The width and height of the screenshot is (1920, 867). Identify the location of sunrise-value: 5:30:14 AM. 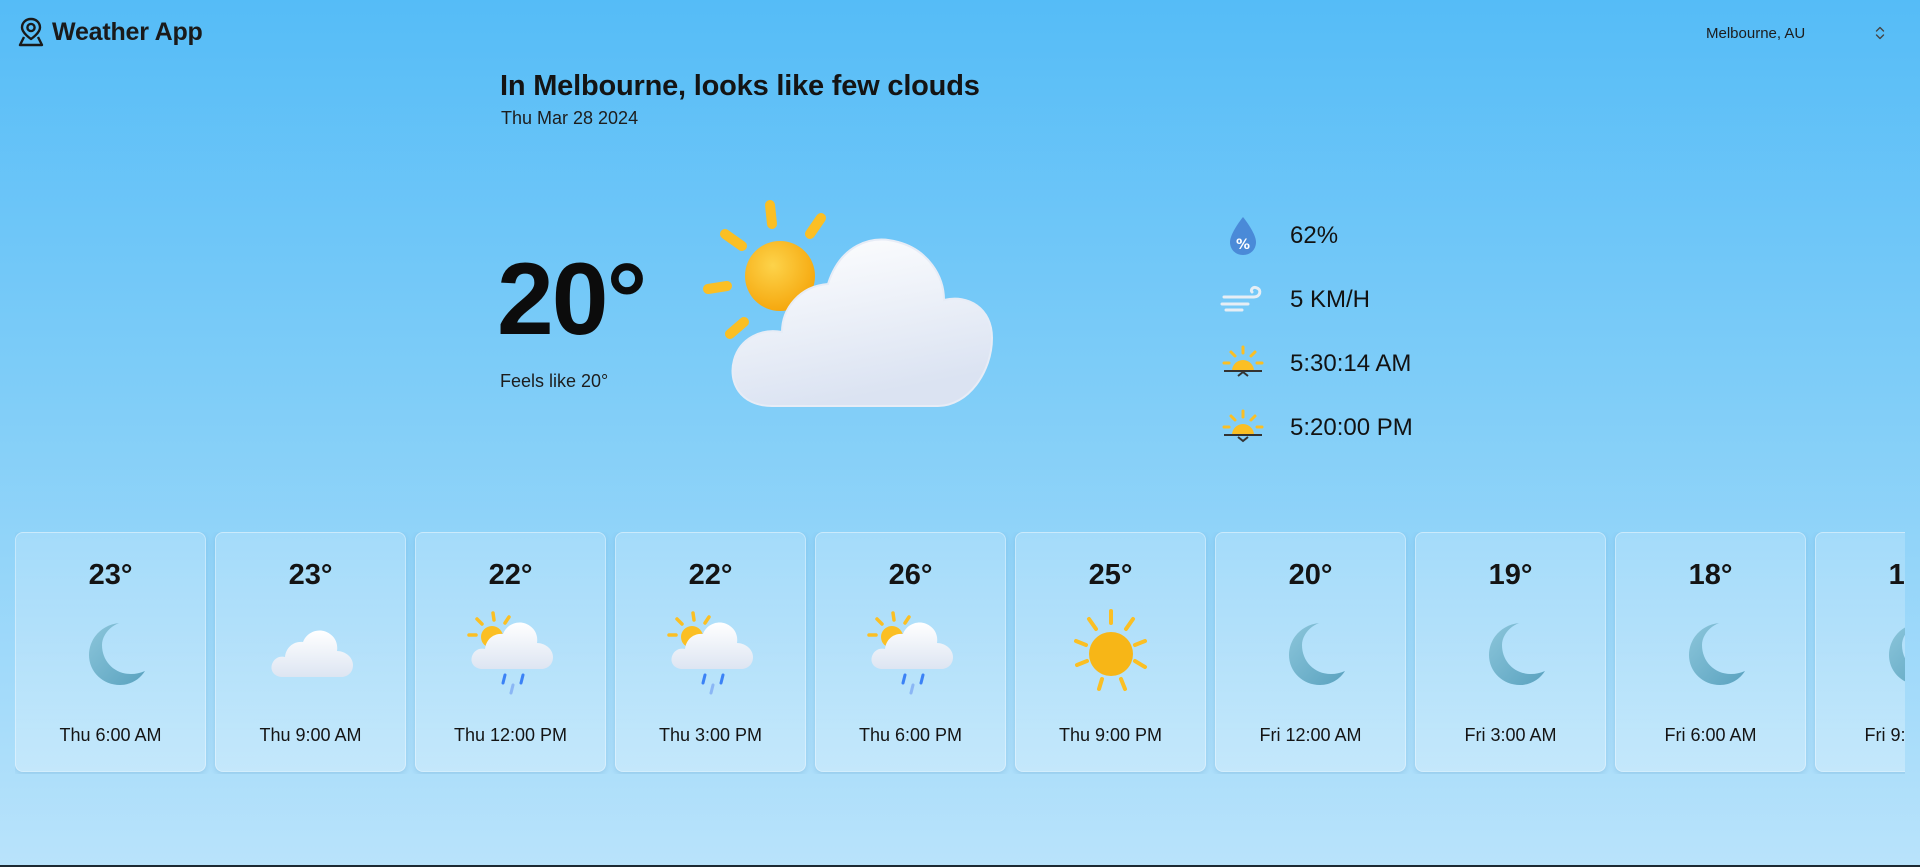
(1351, 363).